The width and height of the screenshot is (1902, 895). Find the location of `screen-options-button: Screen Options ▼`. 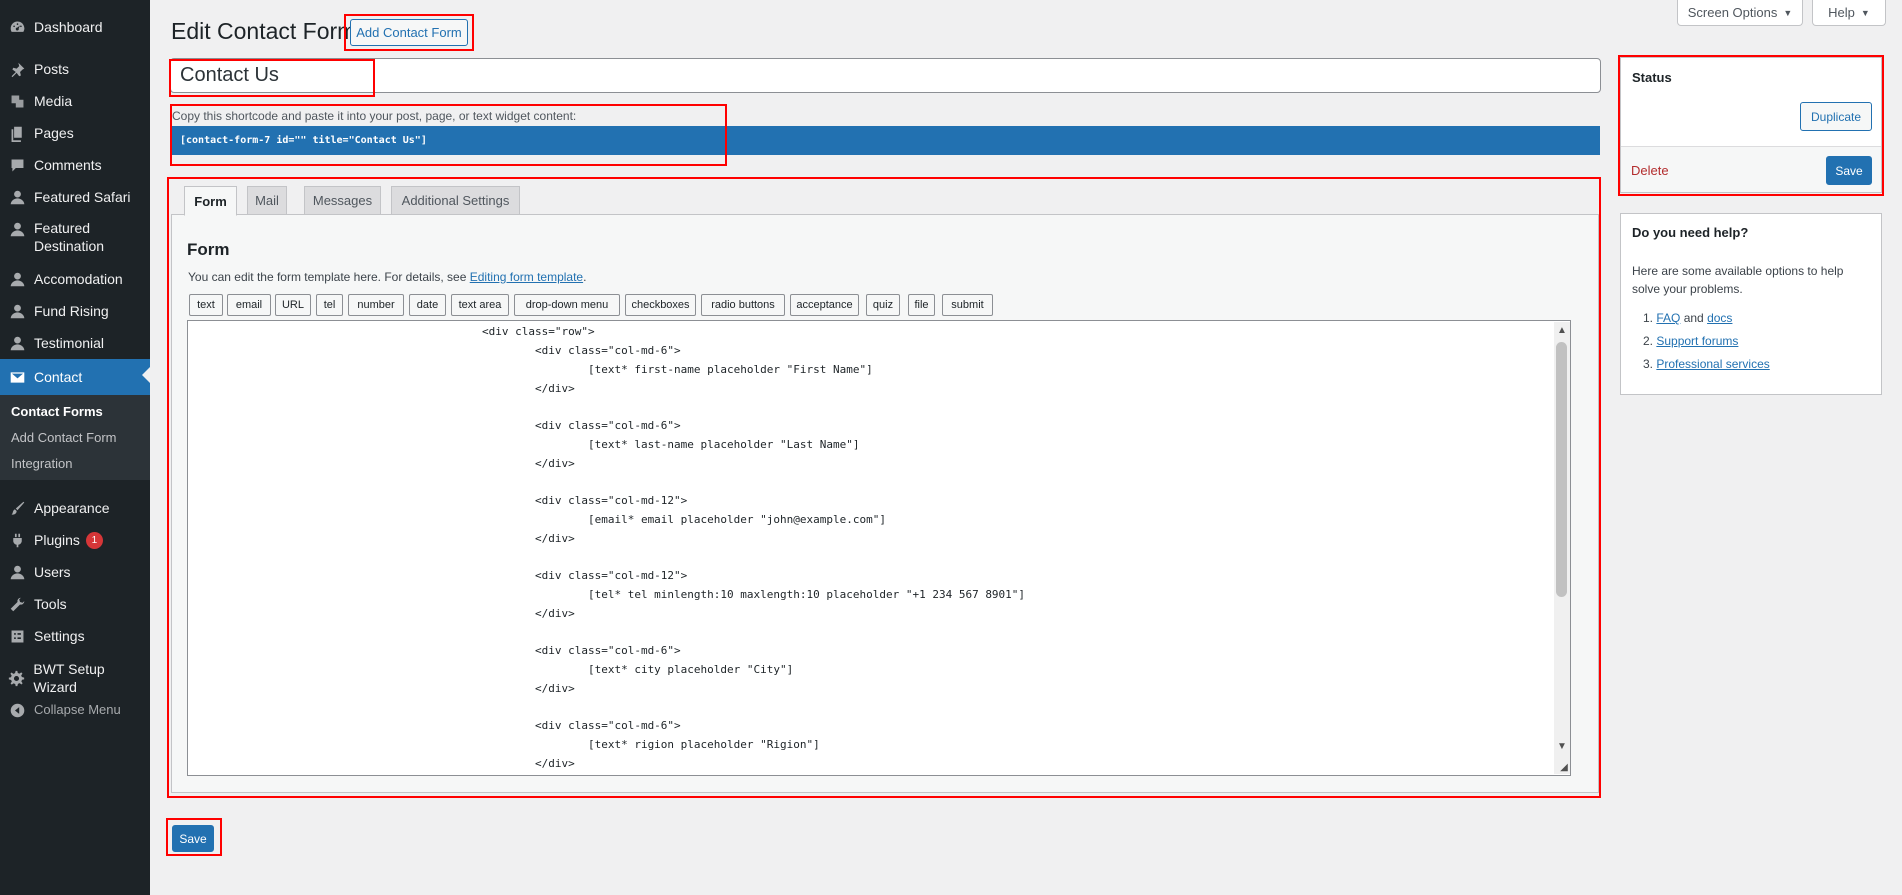

screen-options-button: Screen Options ▼ is located at coordinates (1740, 13).